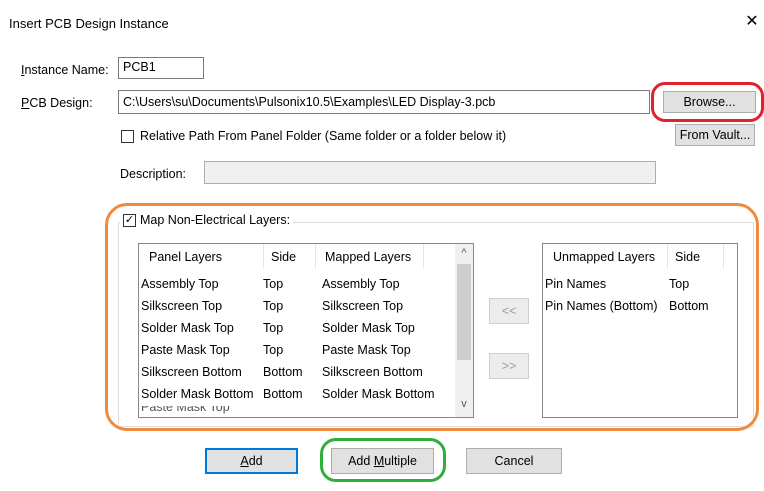 The height and width of the screenshot is (491, 764). Describe the element at coordinates (127, 136) in the screenshot. I see `relative-path-checkbox` at that location.